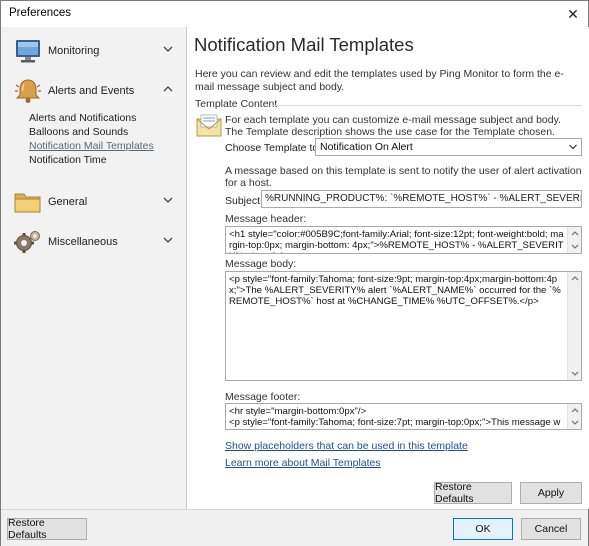  I want to click on section-divider, so click(427, 105).